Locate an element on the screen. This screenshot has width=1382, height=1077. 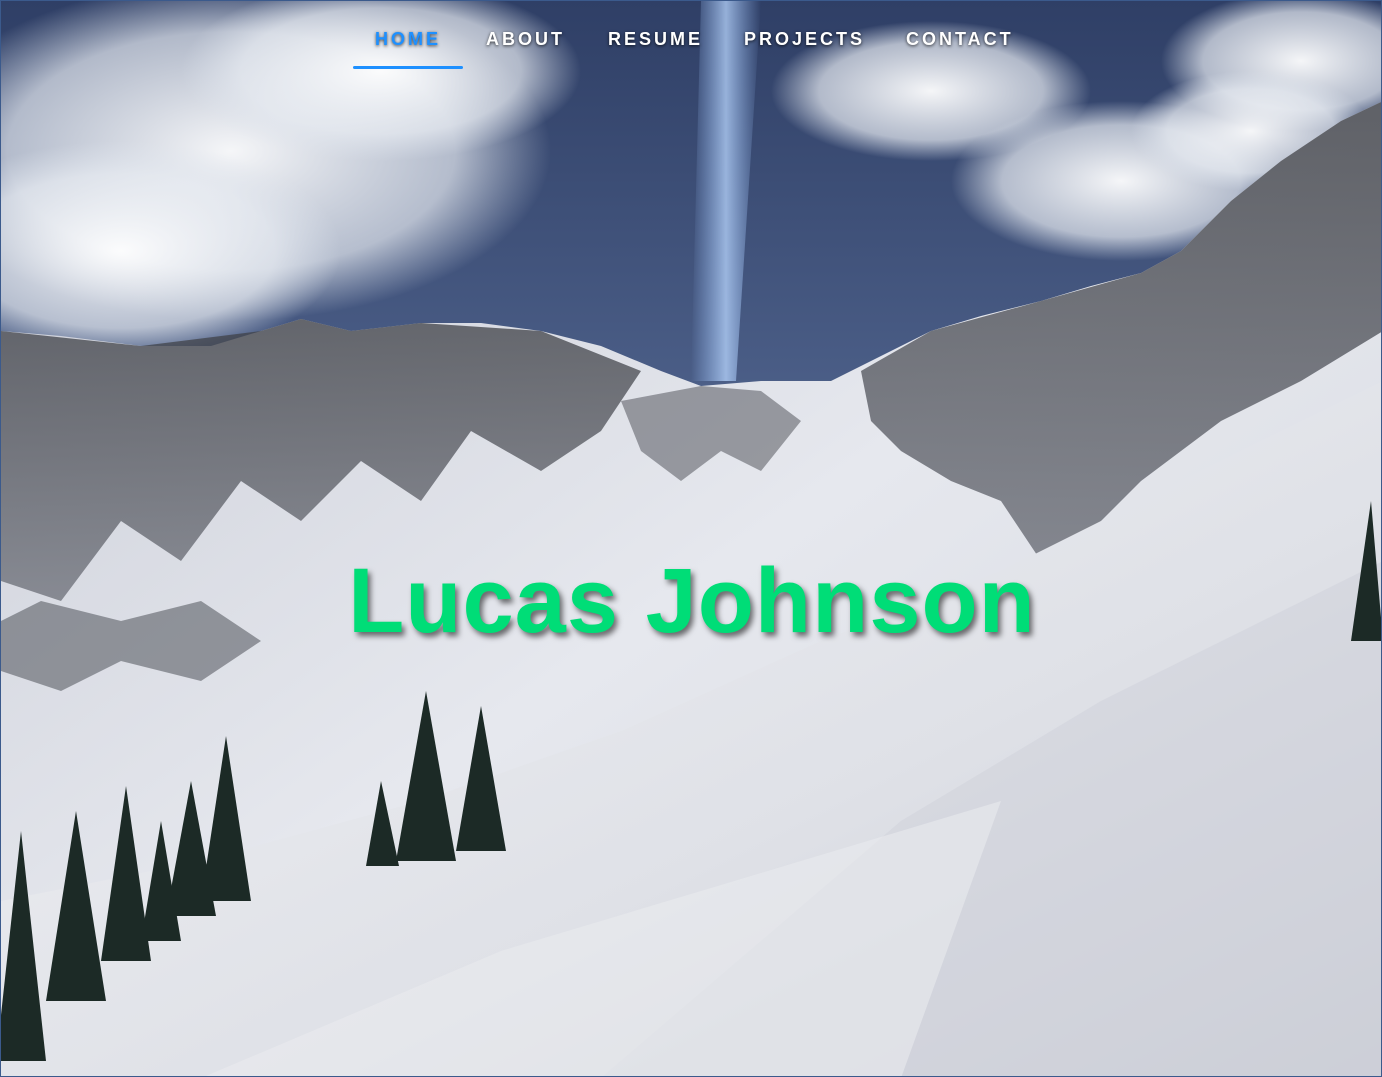
top-navigation: HOME ABOUT RESUME PROJECTS CONTACT is located at coordinates (691, 39).